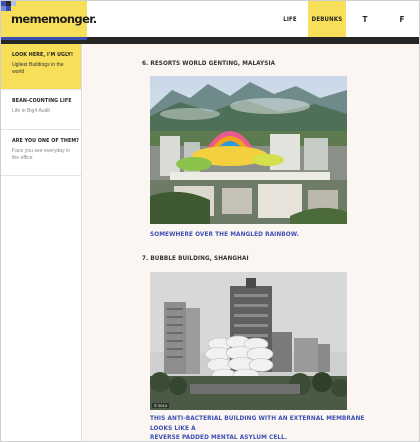 This screenshot has height=442, width=420. Describe the element at coordinates (31, 111) in the screenshot. I see `sidebar-item-desc: Life in Big4 Audit` at that location.